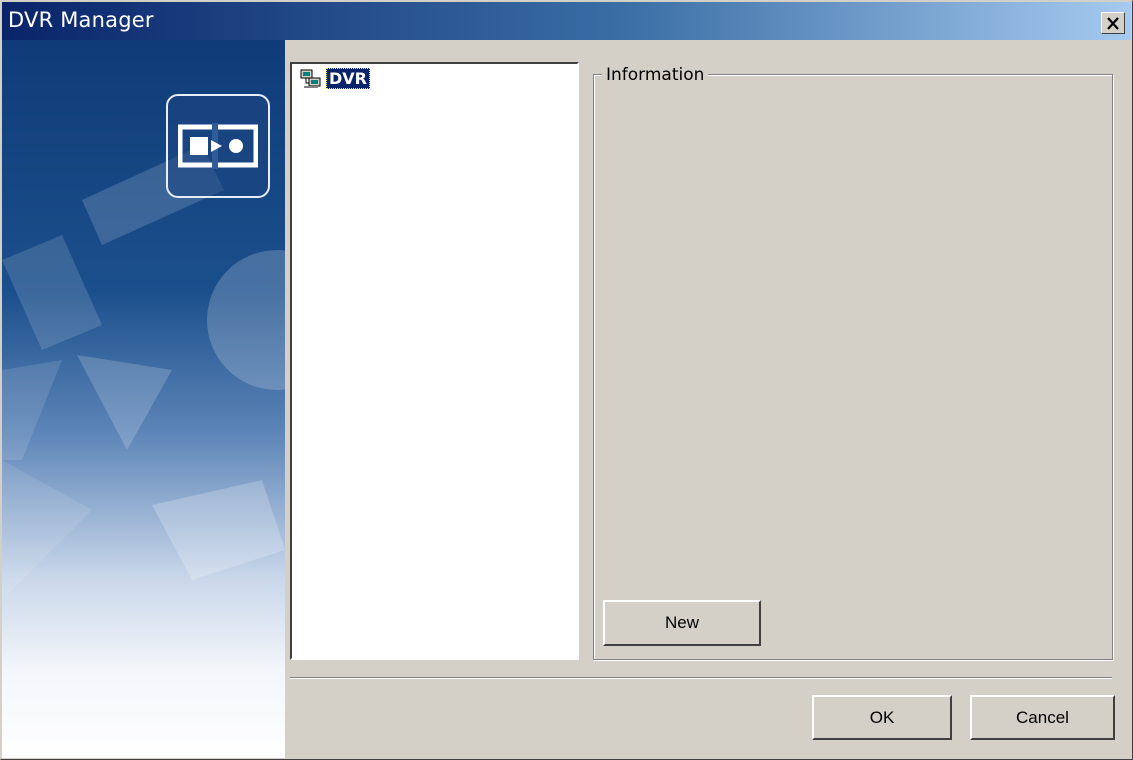 Image resolution: width=1133 pixels, height=760 pixels. I want to click on close-button, so click(1113, 23).